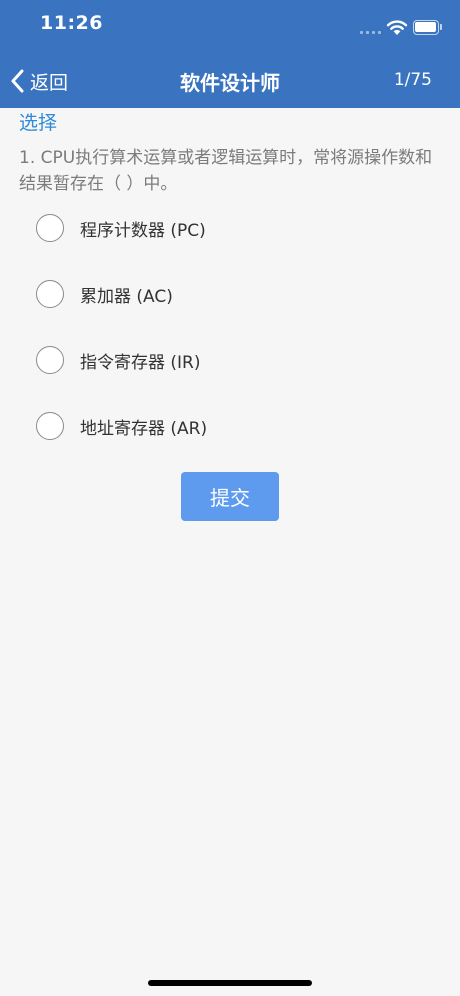  Describe the element at coordinates (412, 80) in the screenshot. I see `question-counter: 1/75` at that location.